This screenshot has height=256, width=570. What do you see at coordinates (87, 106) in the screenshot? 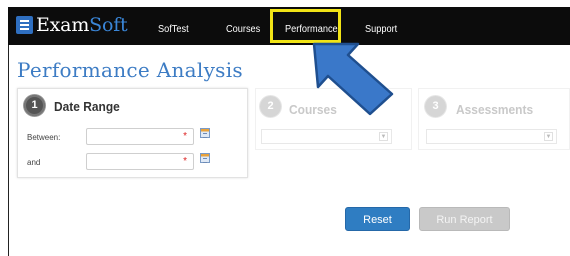
I see `date-range-title: Date Range` at bounding box center [87, 106].